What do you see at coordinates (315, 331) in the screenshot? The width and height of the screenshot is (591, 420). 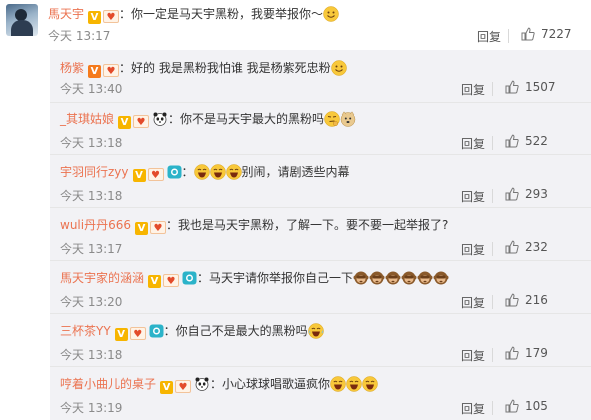 I see `laughcry-emoji-icon` at bounding box center [315, 331].